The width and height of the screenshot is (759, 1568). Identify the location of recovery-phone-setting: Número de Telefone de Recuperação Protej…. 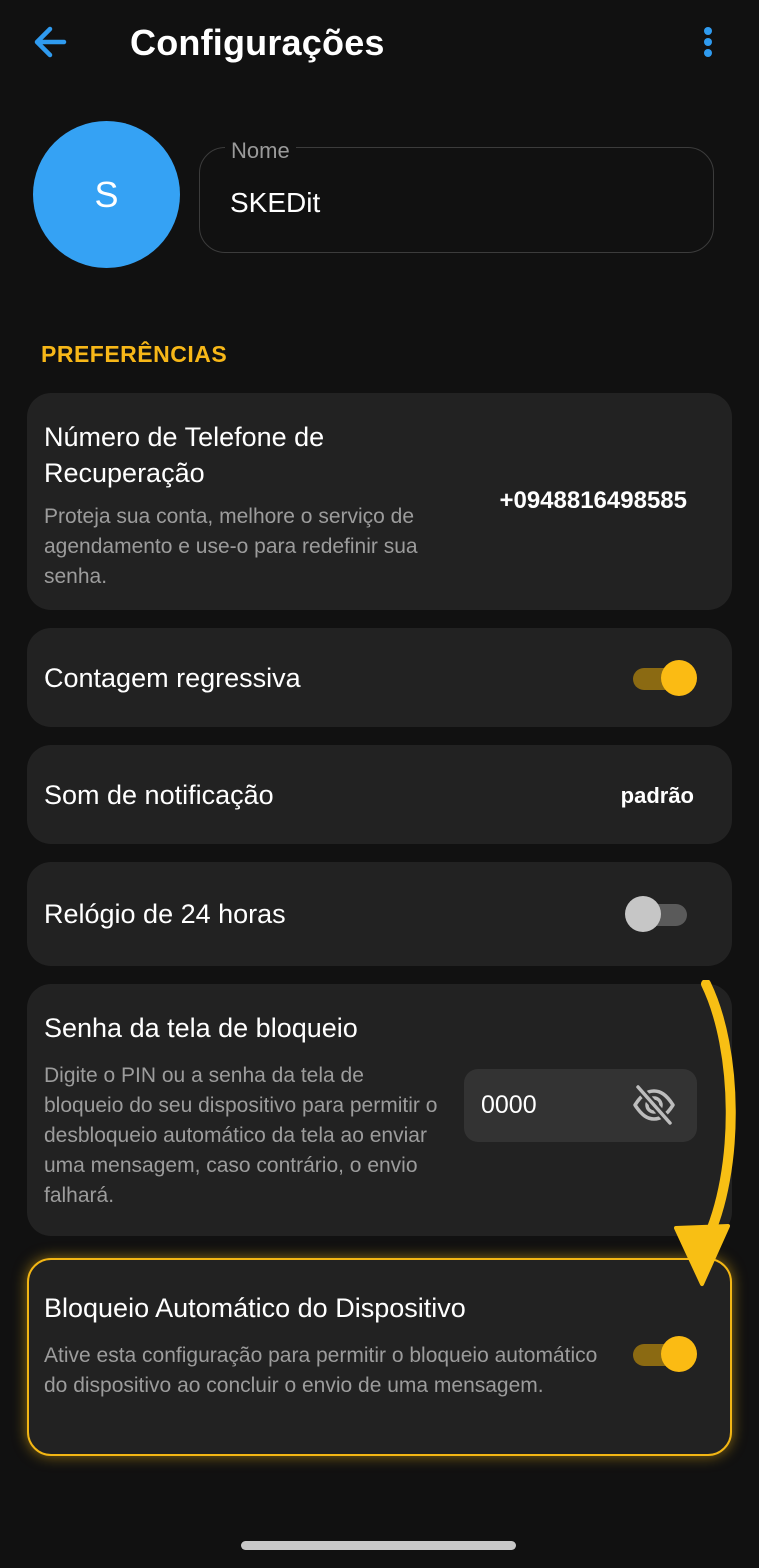
(379, 501).